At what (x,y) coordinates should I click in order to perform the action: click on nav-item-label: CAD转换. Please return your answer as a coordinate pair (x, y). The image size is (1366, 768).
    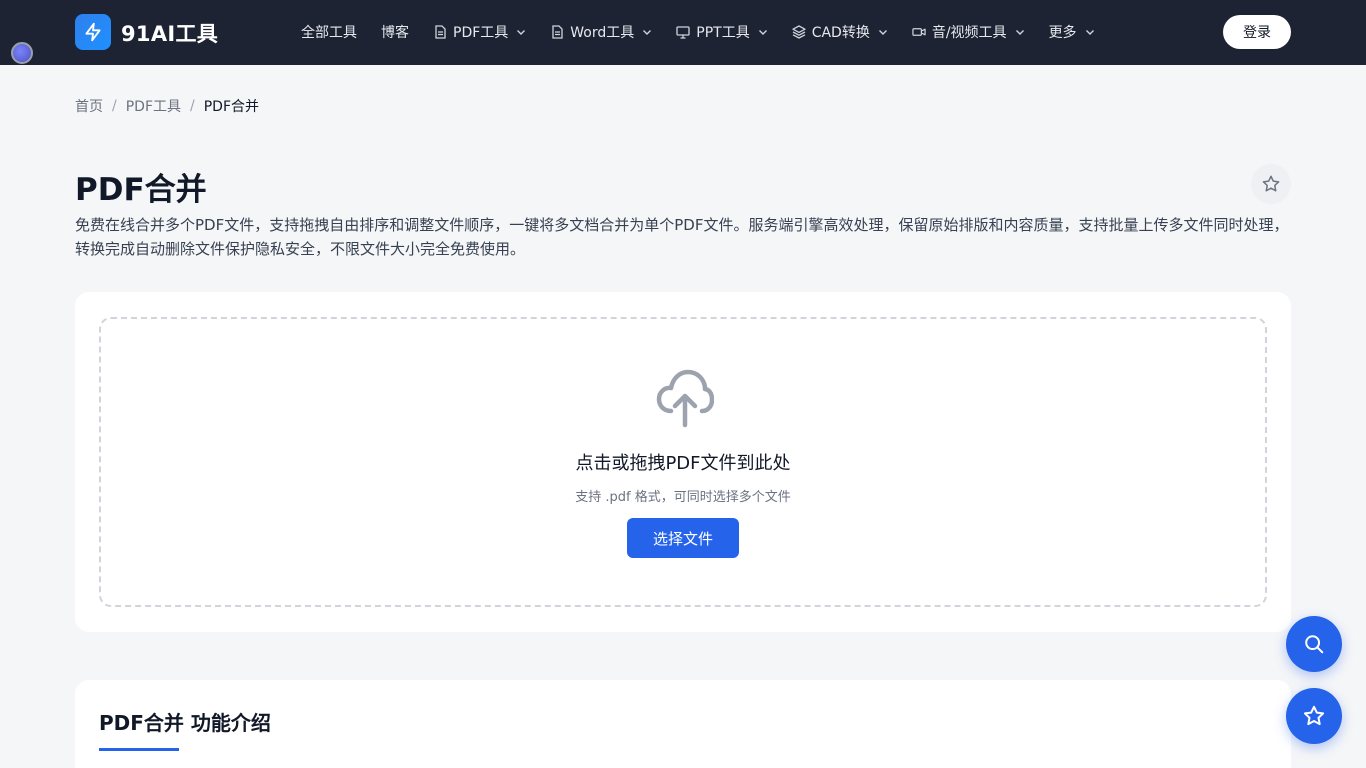
    Looking at the image, I should click on (840, 33).